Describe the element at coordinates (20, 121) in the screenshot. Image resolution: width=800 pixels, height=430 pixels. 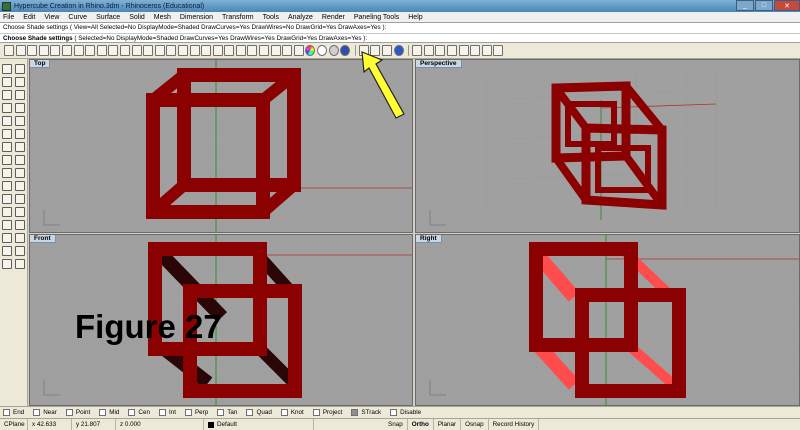
I see `freeform-icon` at that location.